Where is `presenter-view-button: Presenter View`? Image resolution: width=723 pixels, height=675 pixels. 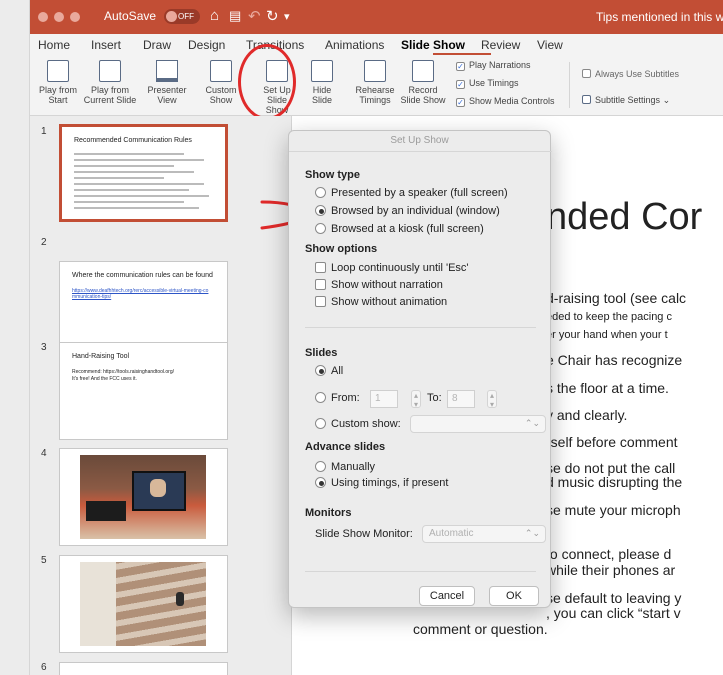
presenter-view-button: Presenter View is located at coordinates (167, 82).